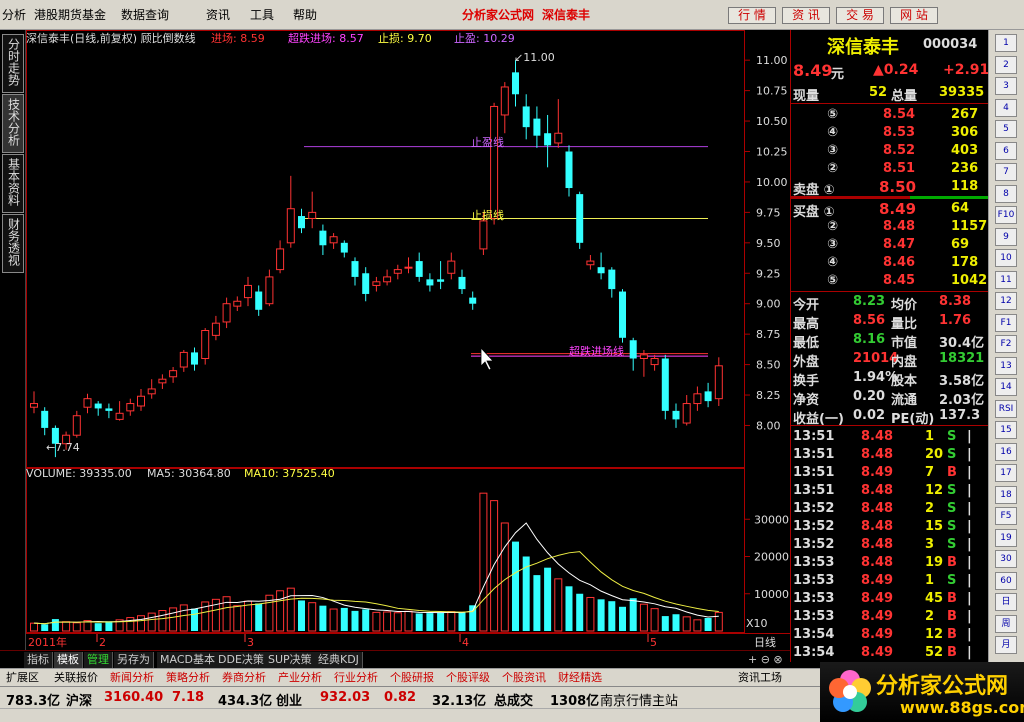  Describe the element at coordinates (904, 324) in the screenshot. I see `stat-label: 量比` at that location.